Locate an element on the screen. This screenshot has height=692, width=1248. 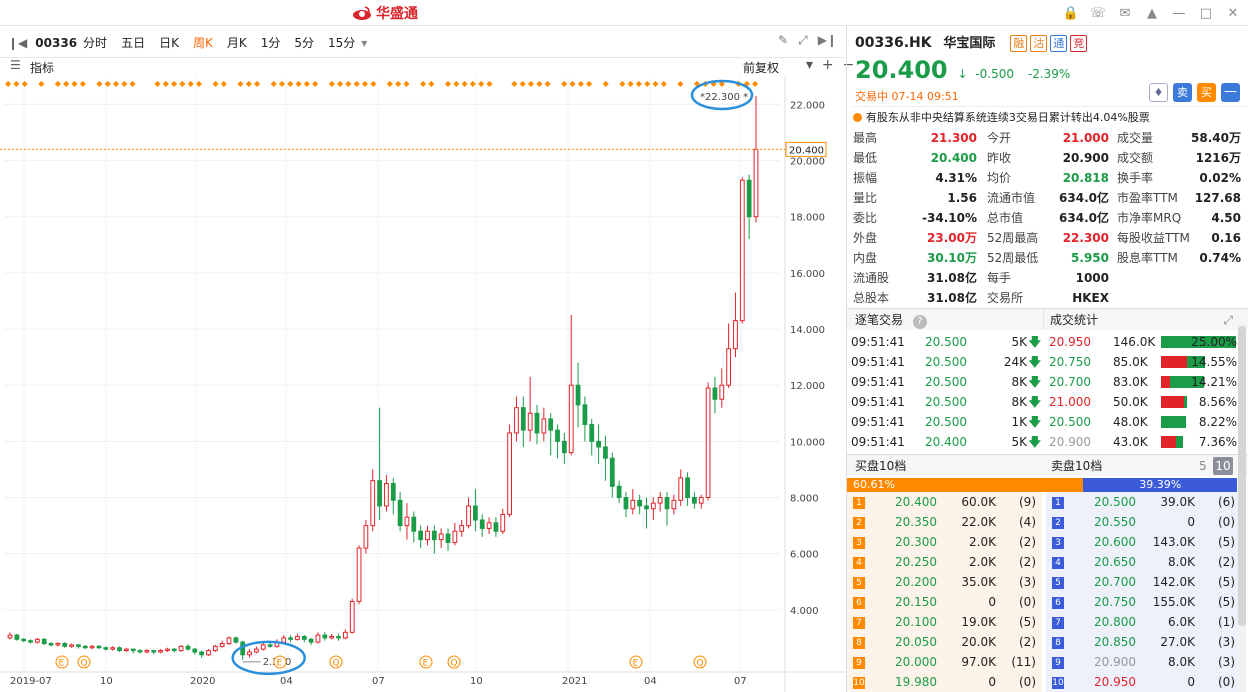
menu-icon: ☰ is located at coordinates (15, 65).